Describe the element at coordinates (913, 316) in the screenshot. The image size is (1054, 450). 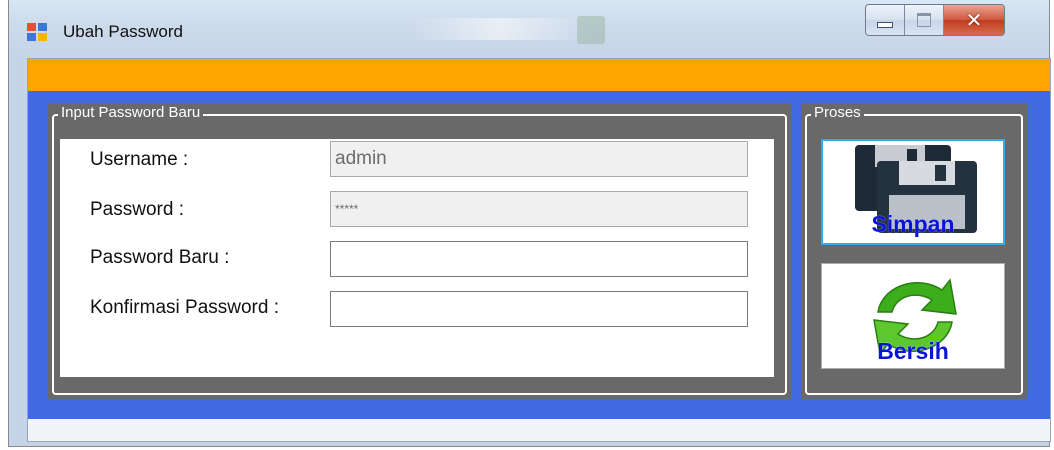
I see `clear-button: Bersih` at that location.